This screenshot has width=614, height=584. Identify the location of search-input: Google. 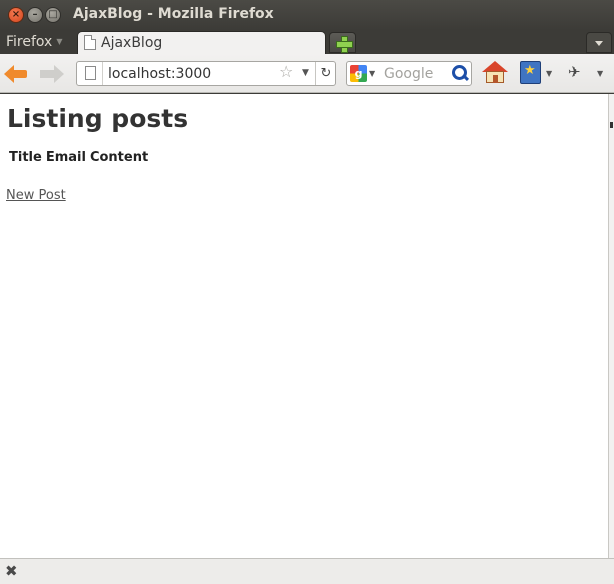
(408, 74).